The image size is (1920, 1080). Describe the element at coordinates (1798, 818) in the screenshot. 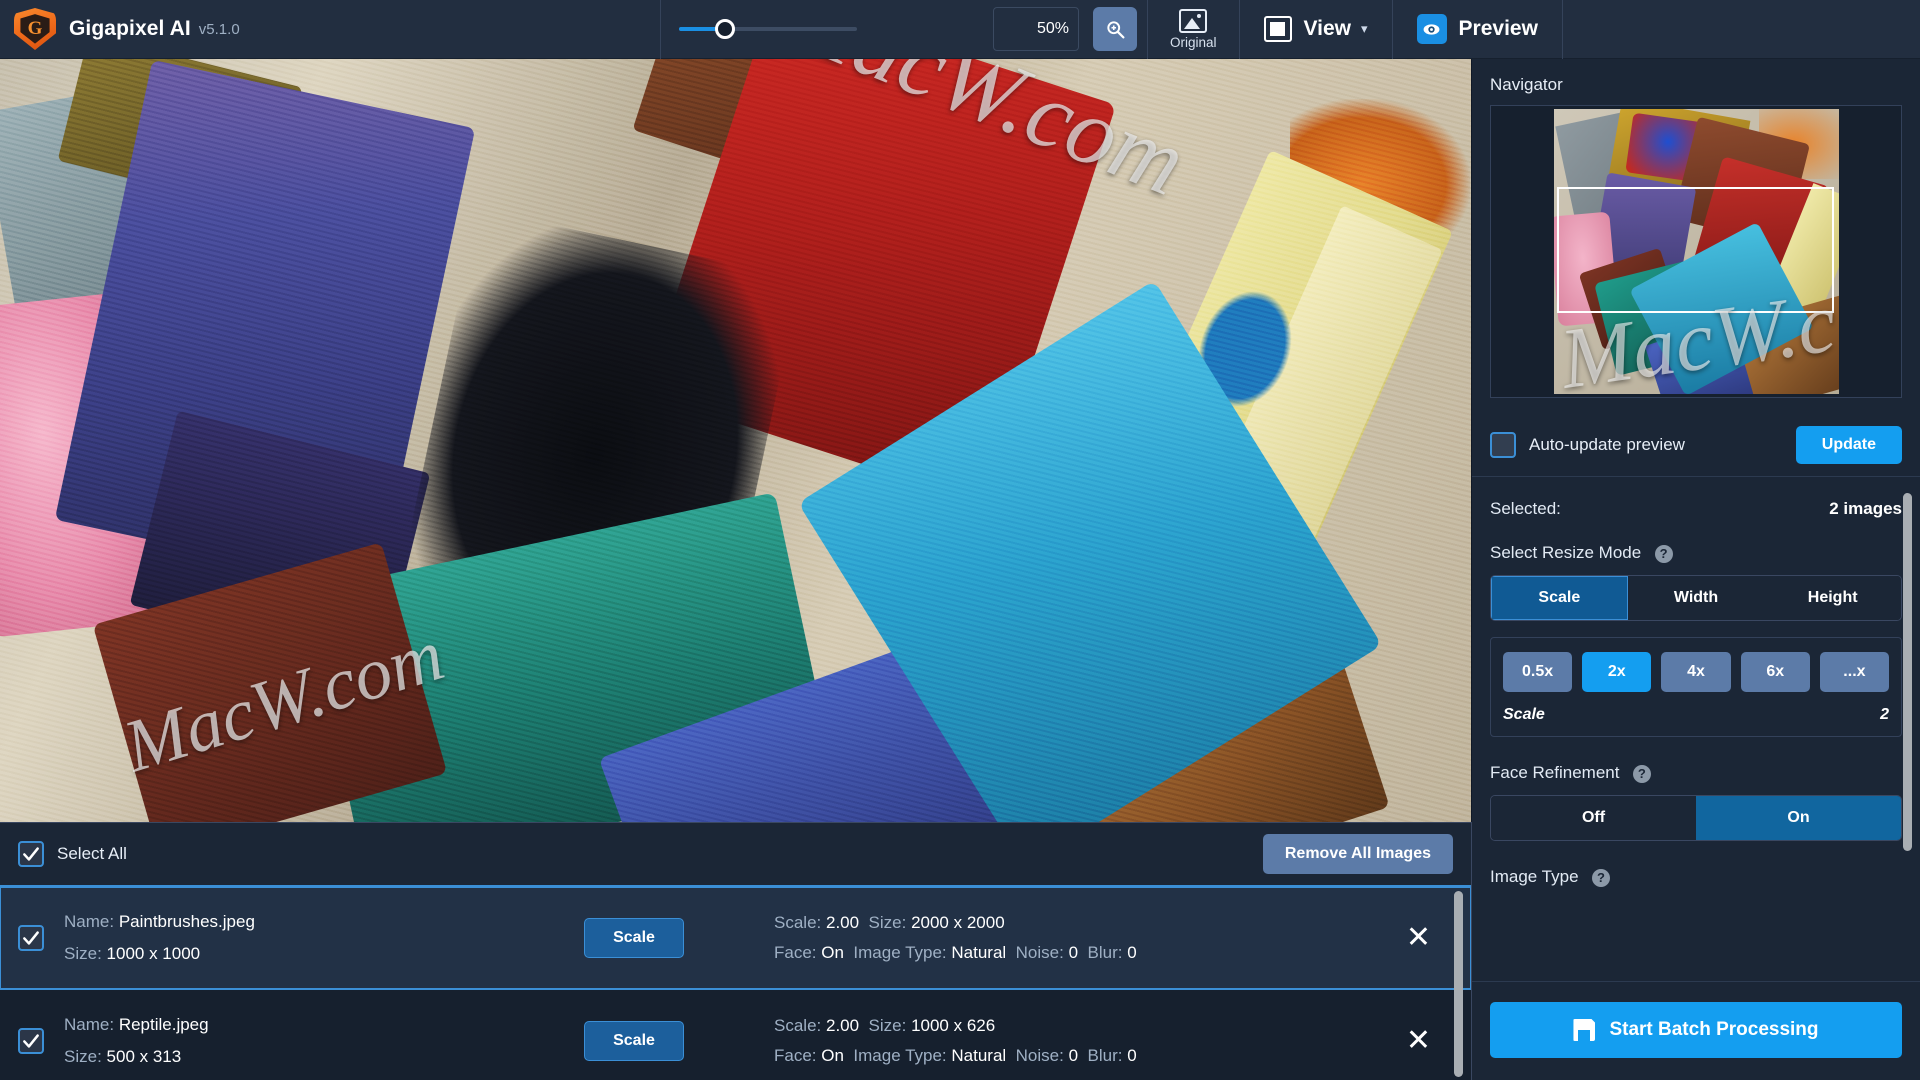

I see `face-refinement-on: On` at that location.